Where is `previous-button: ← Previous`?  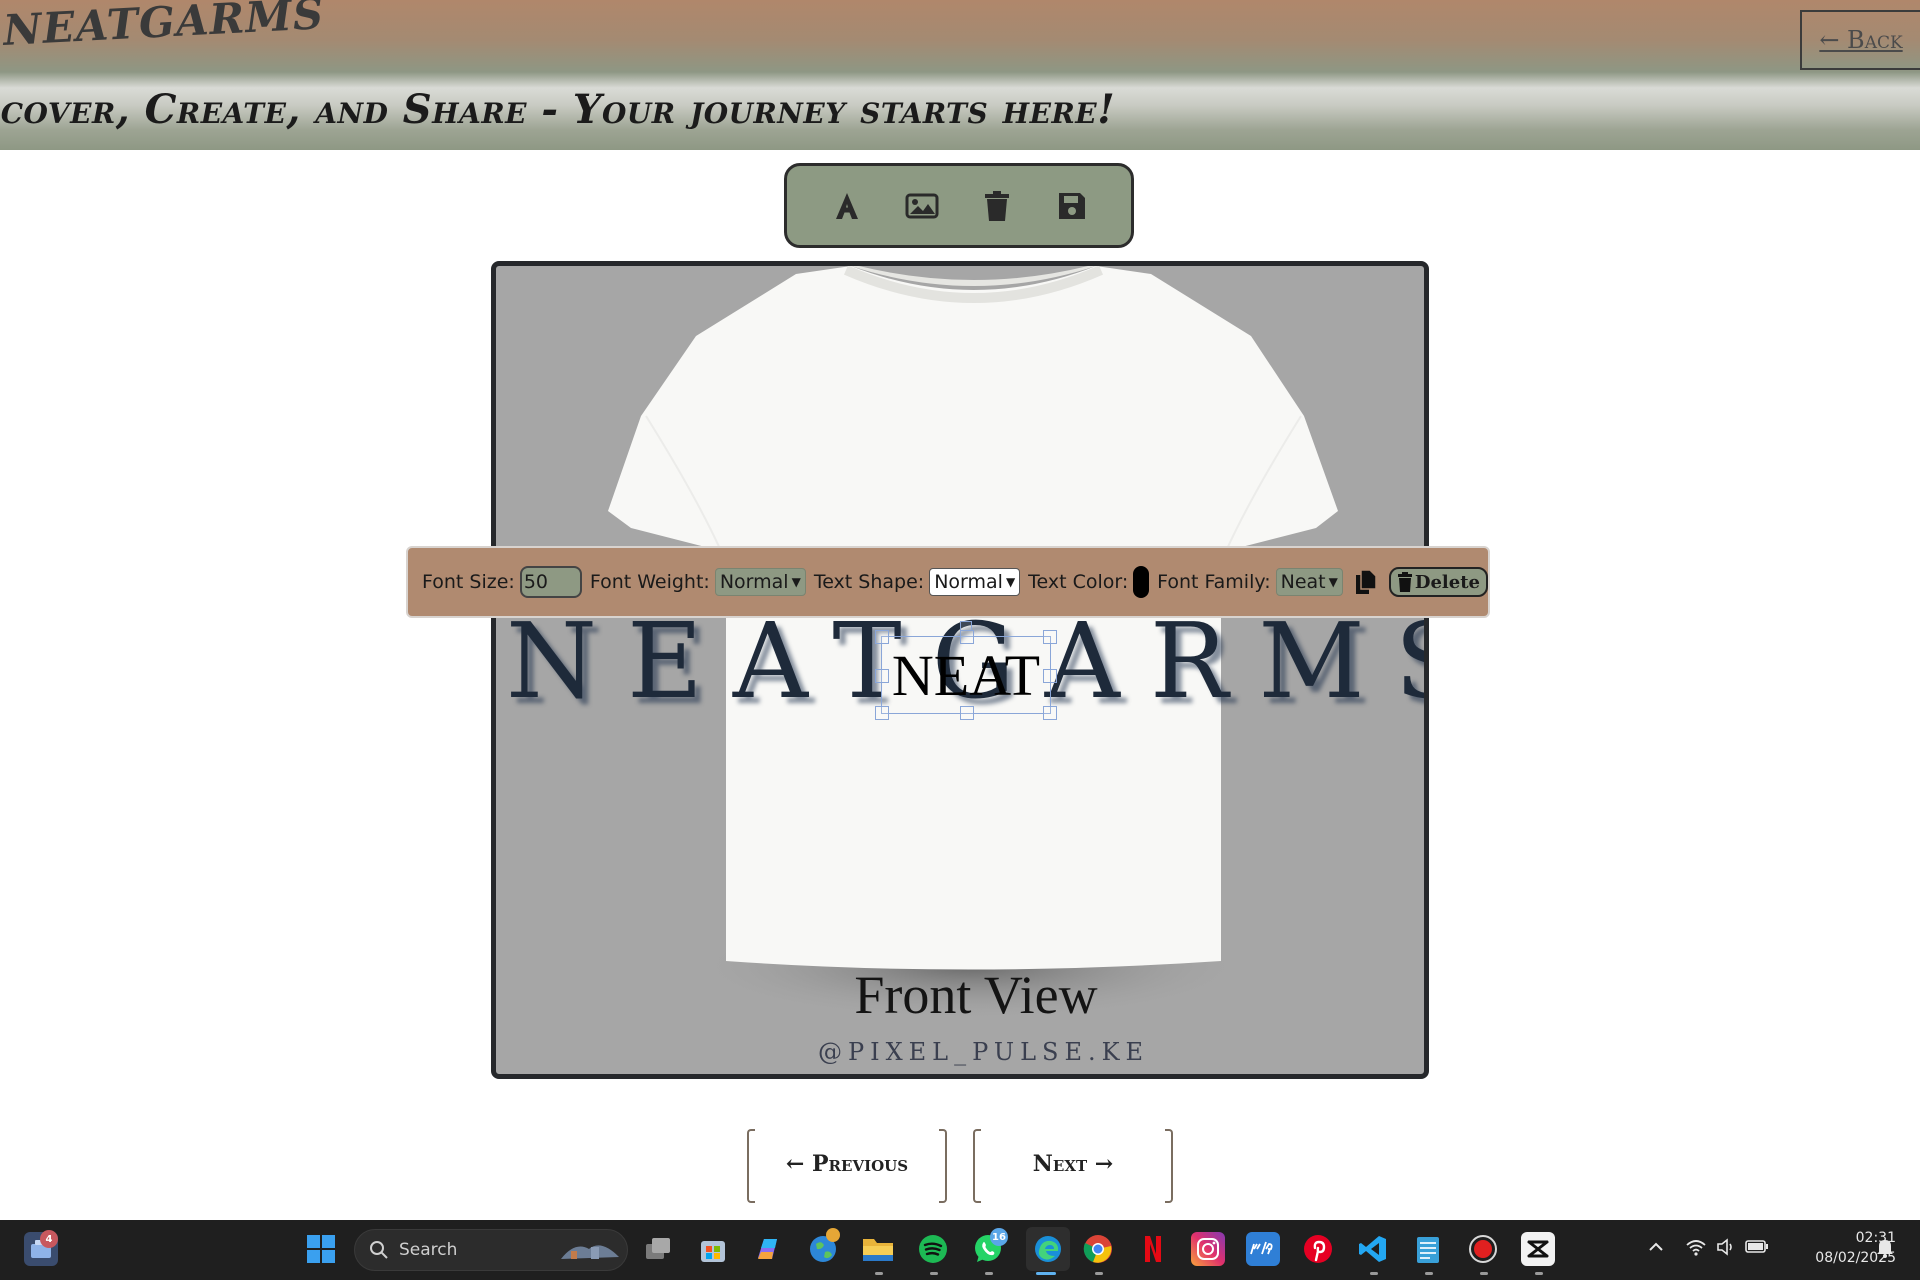
previous-button: ← Previous is located at coordinates (847, 1166).